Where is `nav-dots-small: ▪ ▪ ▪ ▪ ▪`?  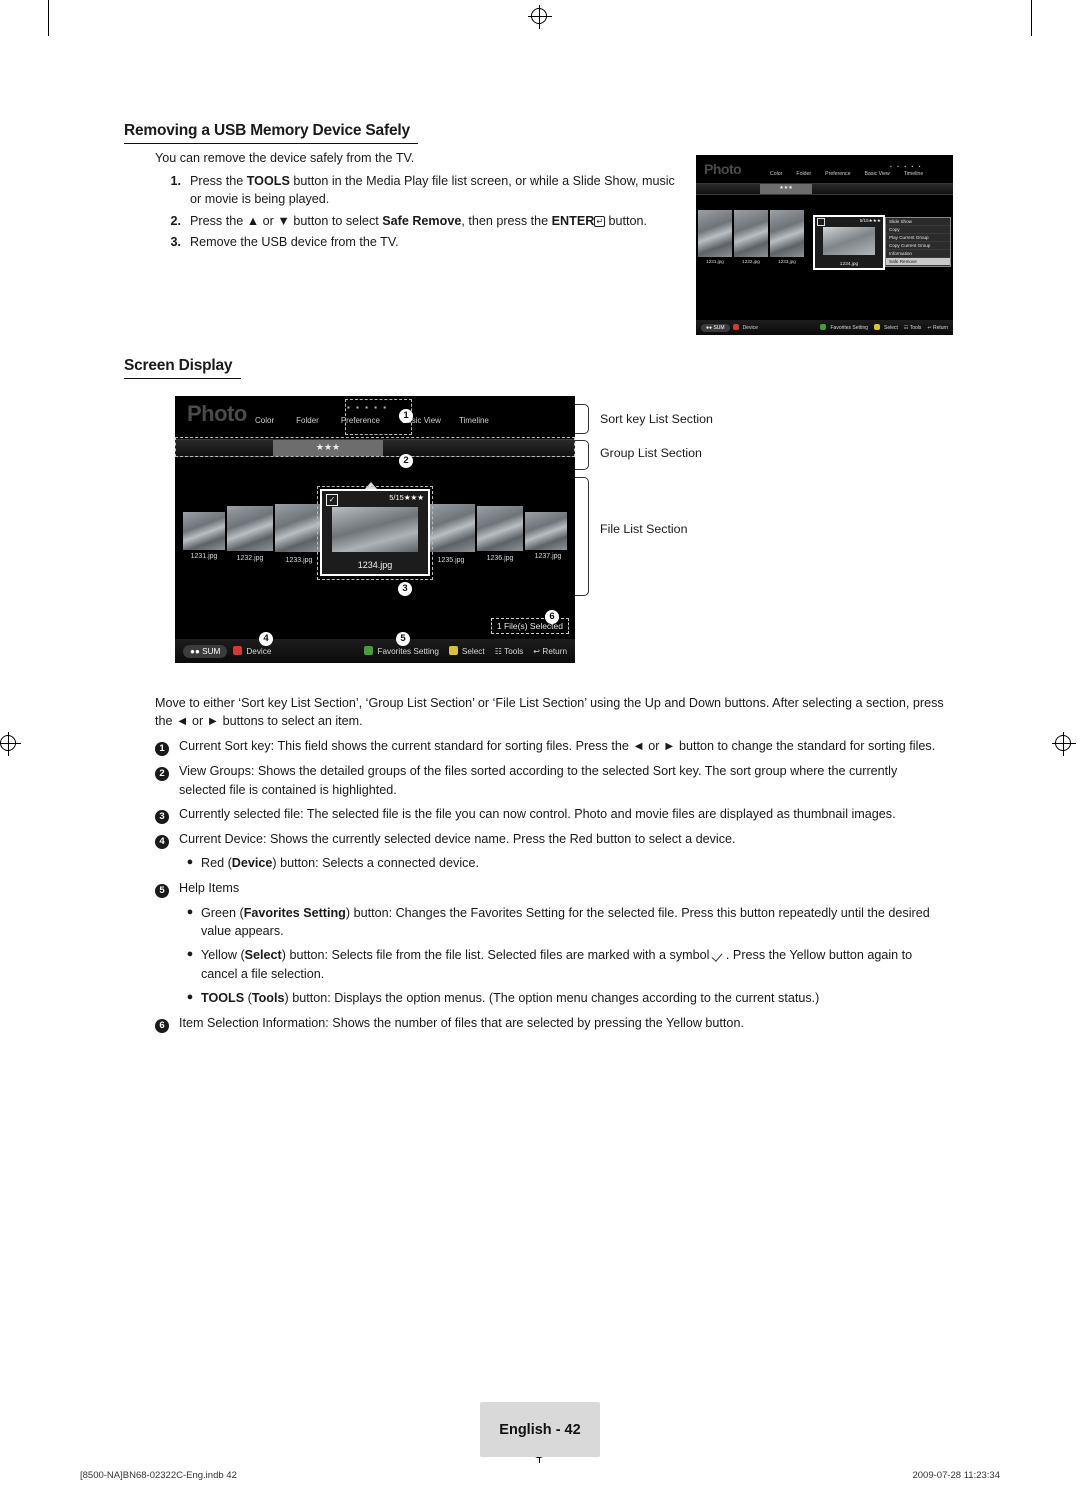
nav-dots-small: ▪ ▪ ▪ ▪ ▪ is located at coordinates (906, 167).